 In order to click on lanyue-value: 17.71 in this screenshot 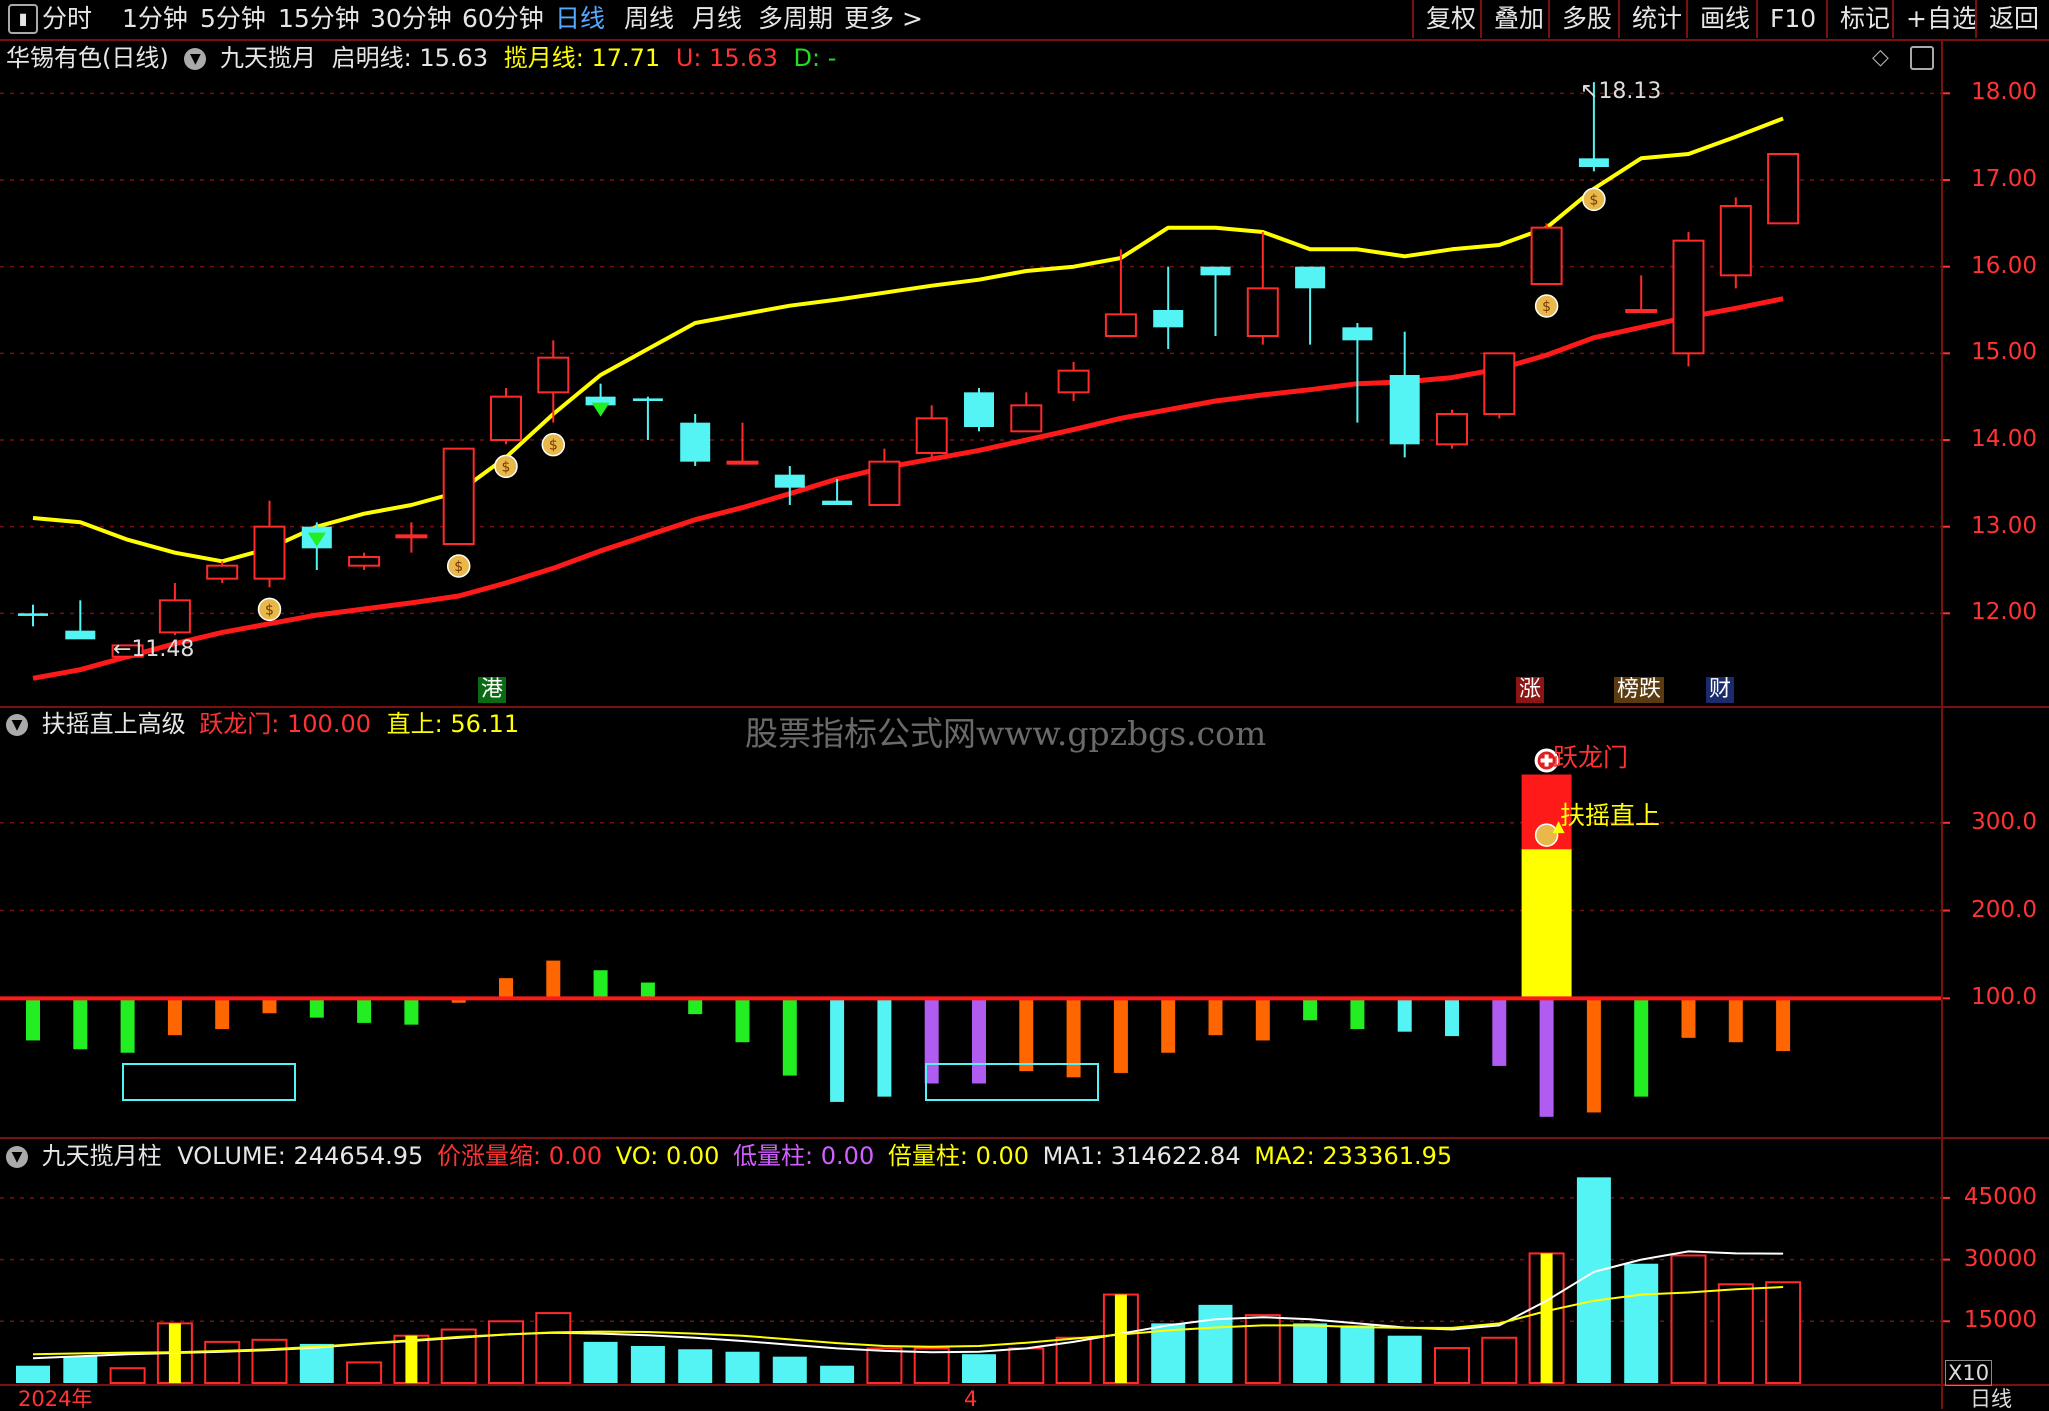, I will do `click(626, 58)`.